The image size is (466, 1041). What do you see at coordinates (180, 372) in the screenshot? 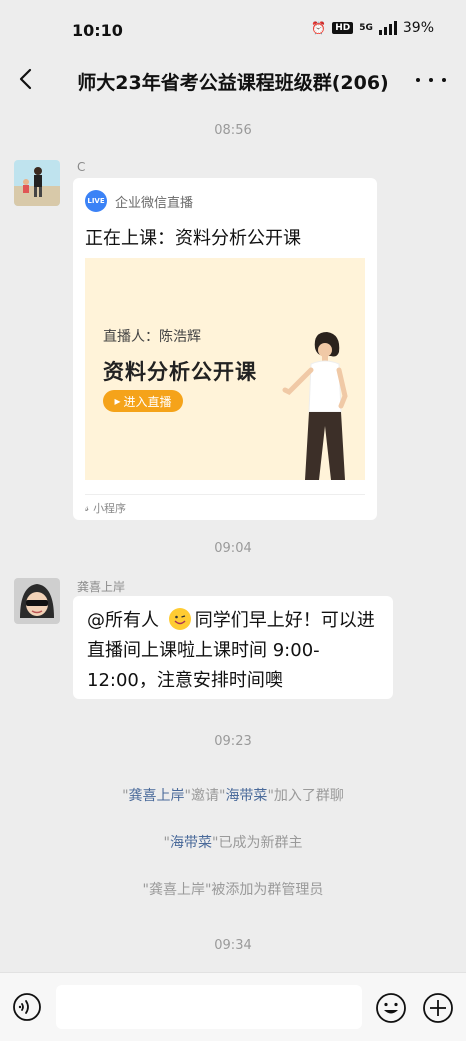
I see `card-course-title: 资料分析公开课` at bounding box center [180, 372].